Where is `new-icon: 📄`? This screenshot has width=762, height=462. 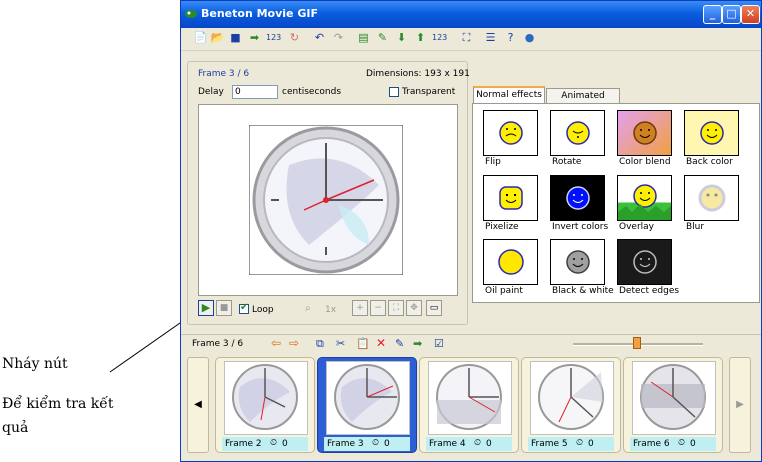
new-icon: 📄 is located at coordinates (200, 37).